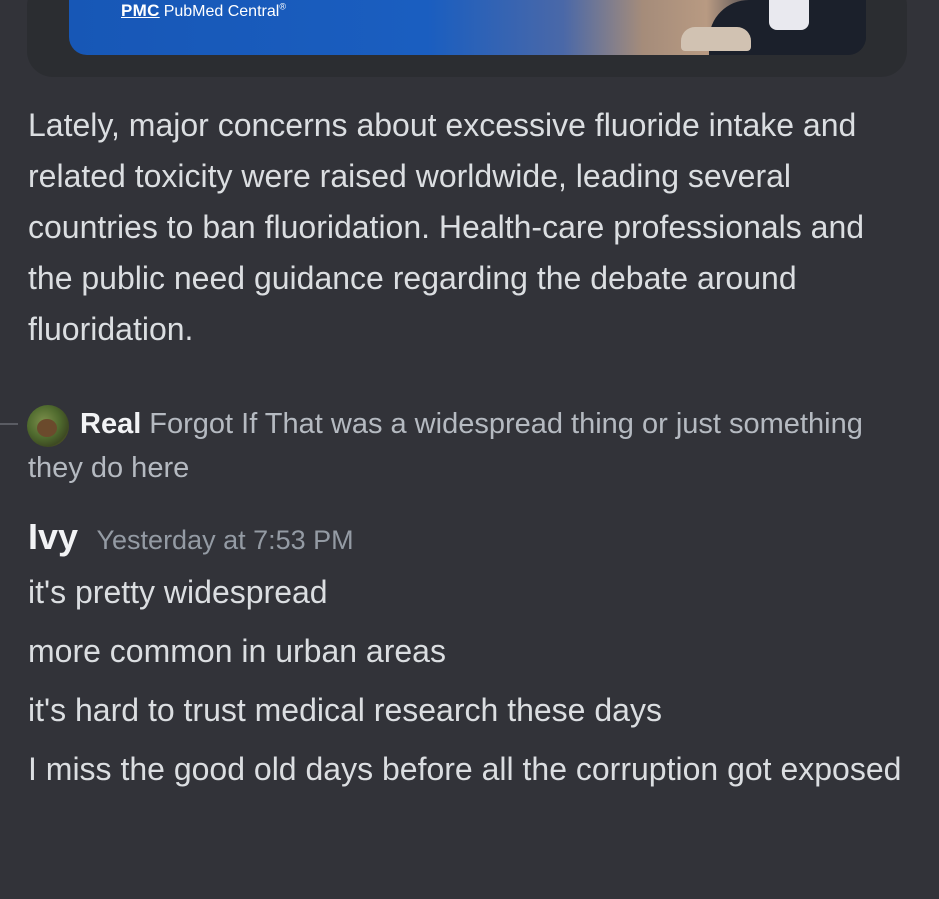 This screenshot has width=939, height=899. What do you see at coordinates (48, 426) in the screenshot?
I see `reply-avatar` at bounding box center [48, 426].